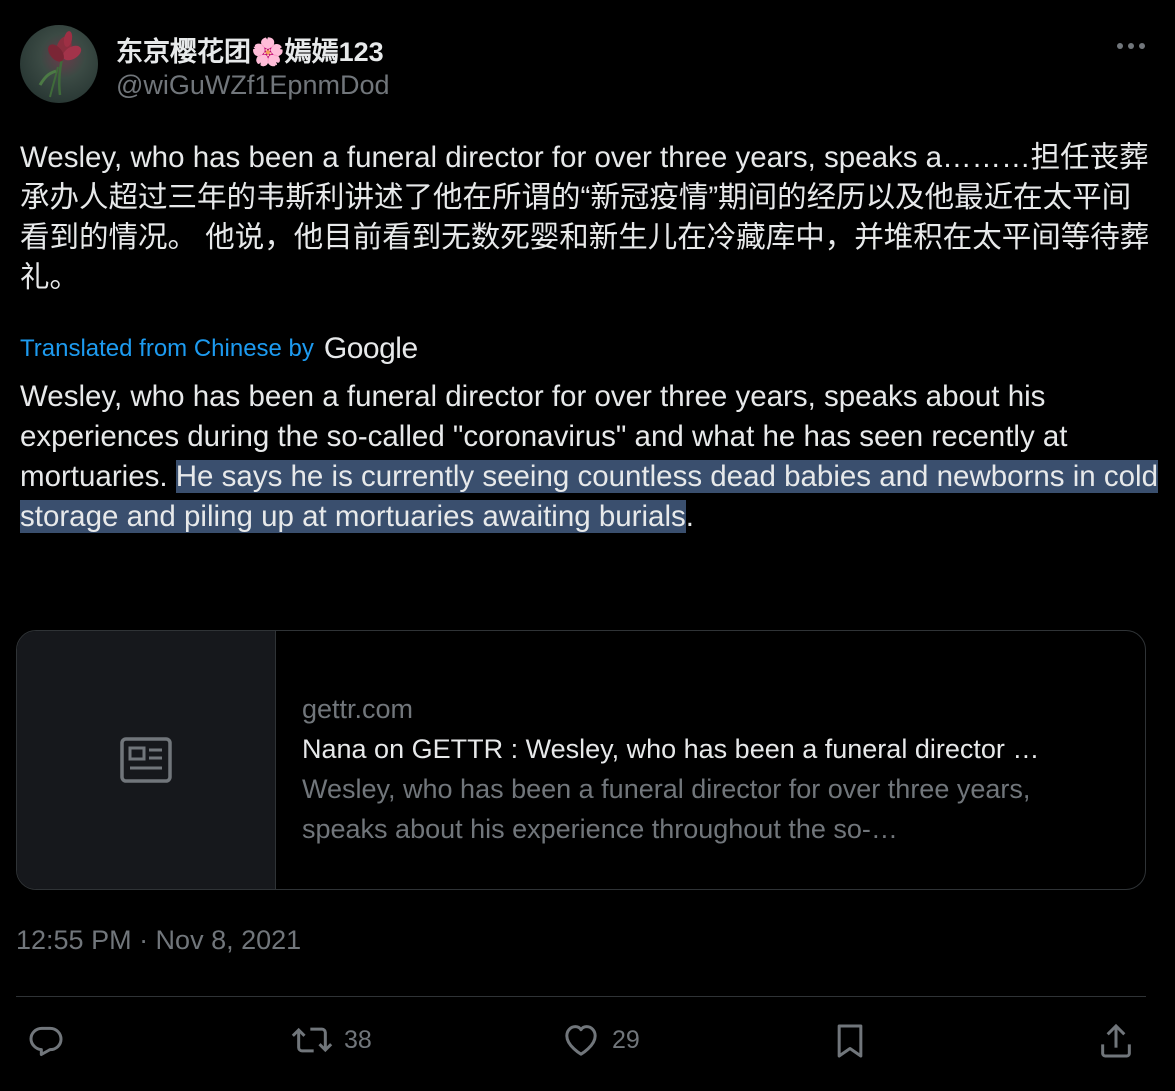  Describe the element at coordinates (1132, 46) in the screenshot. I see `more-options-icon` at that location.